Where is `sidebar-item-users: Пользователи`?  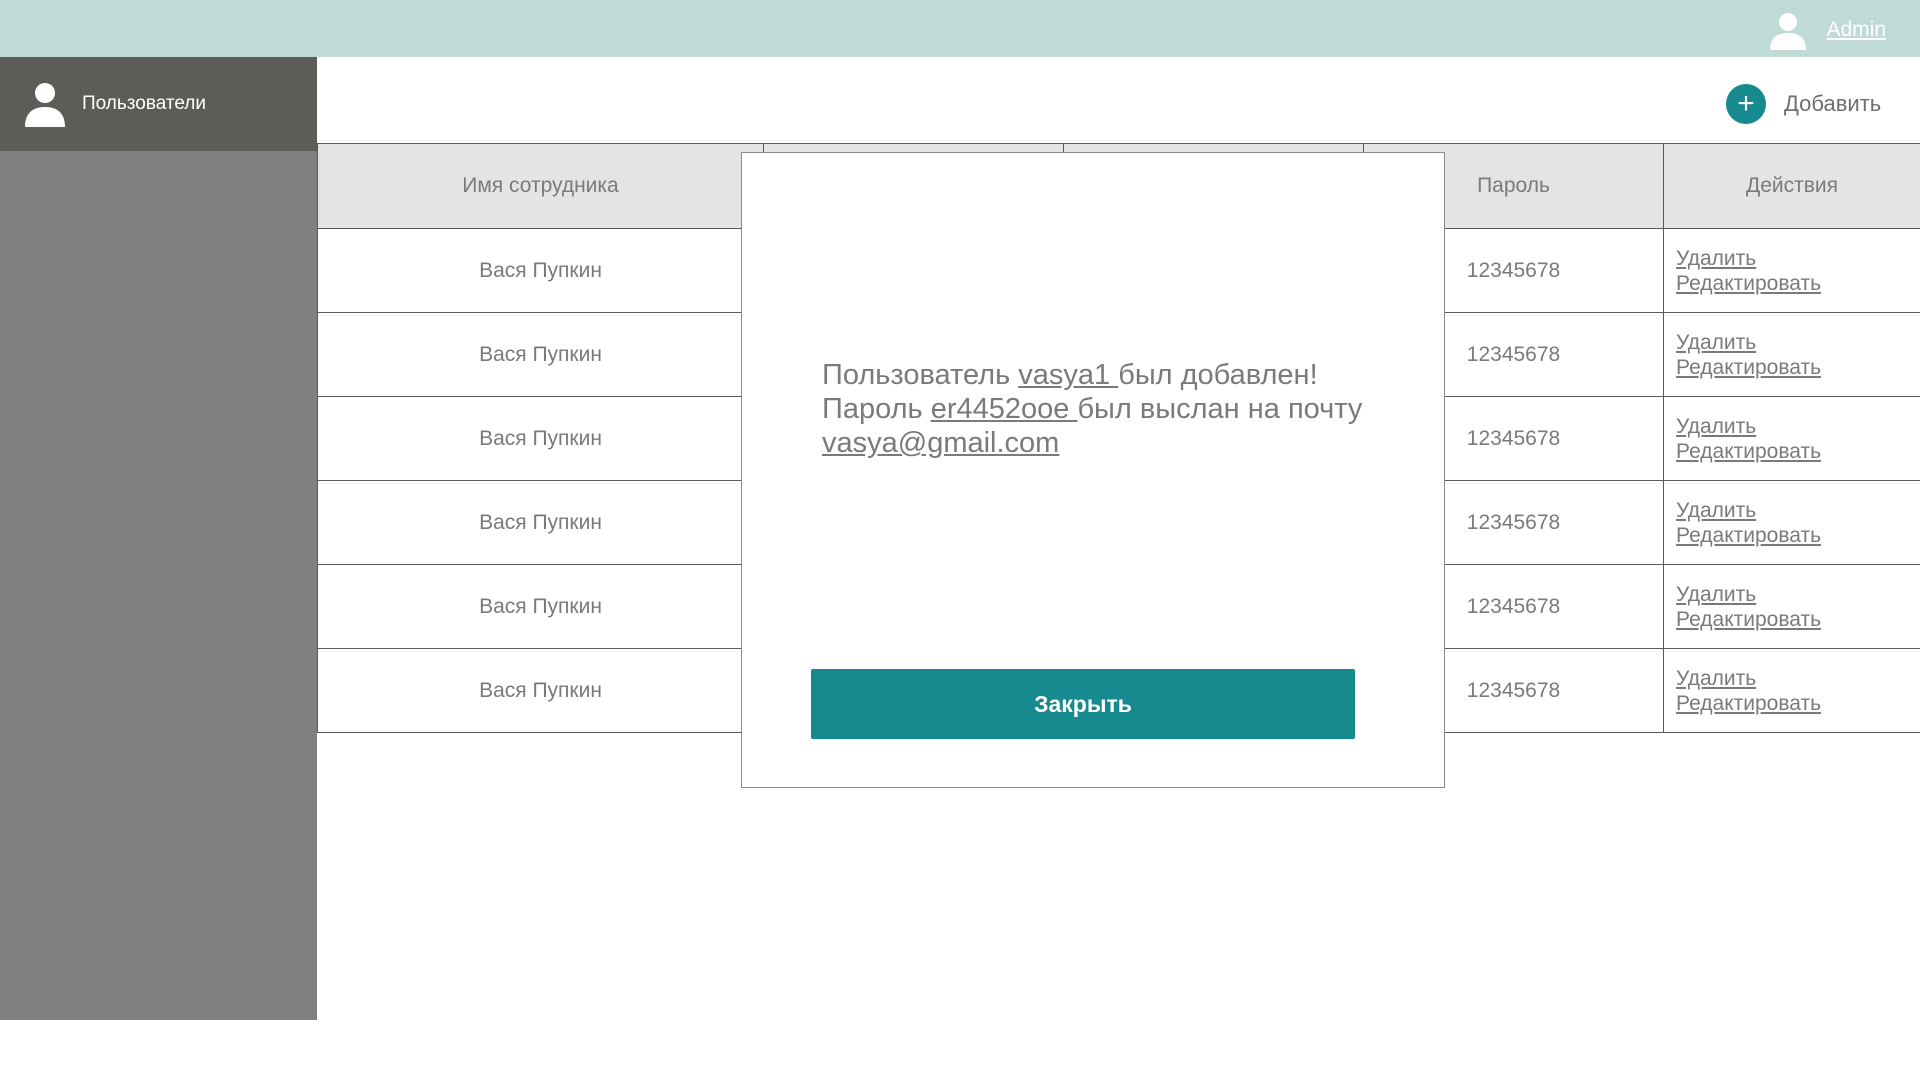 sidebar-item-users: Пользователи is located at coordinates (158, 104).